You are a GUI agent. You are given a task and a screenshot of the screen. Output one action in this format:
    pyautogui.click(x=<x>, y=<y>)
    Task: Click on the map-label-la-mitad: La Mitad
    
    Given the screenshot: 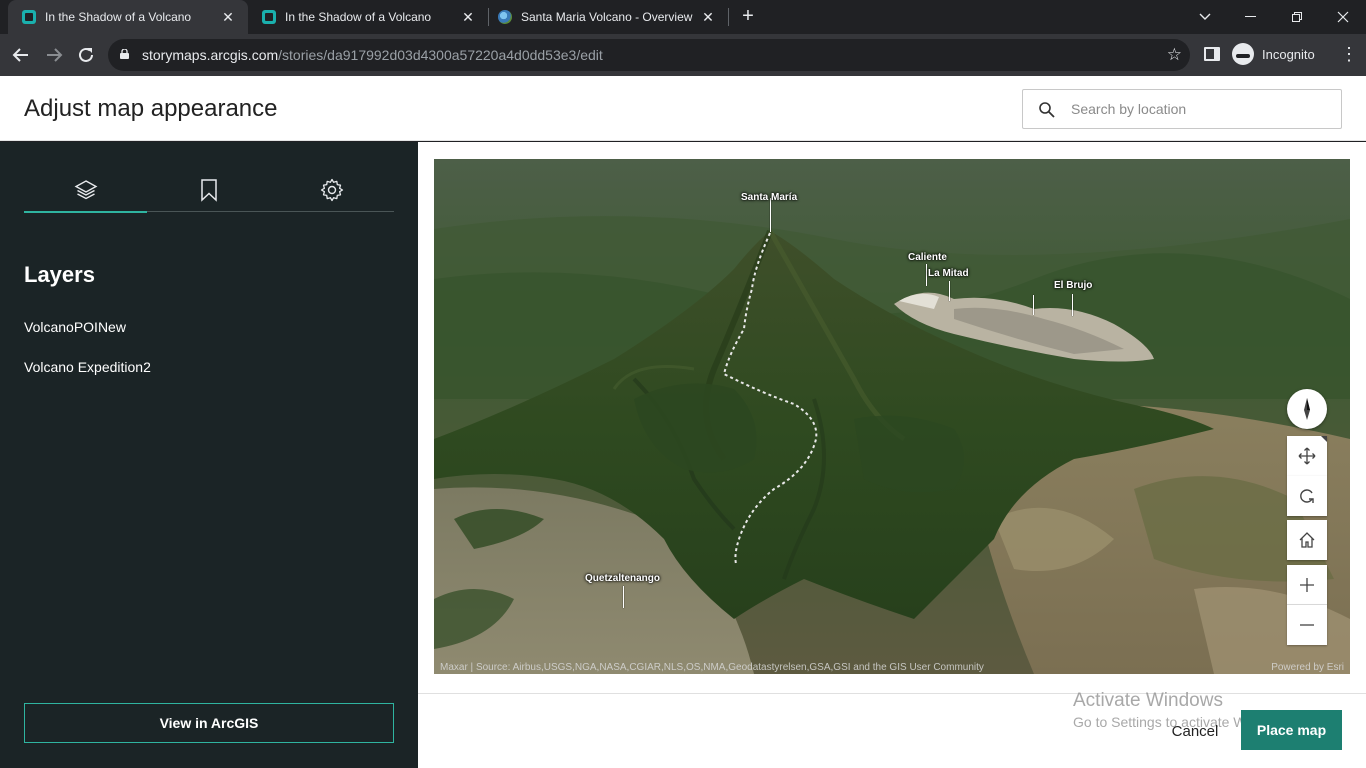 What is the action you would take?
    pyautogui.click(x=948, y=273)
    